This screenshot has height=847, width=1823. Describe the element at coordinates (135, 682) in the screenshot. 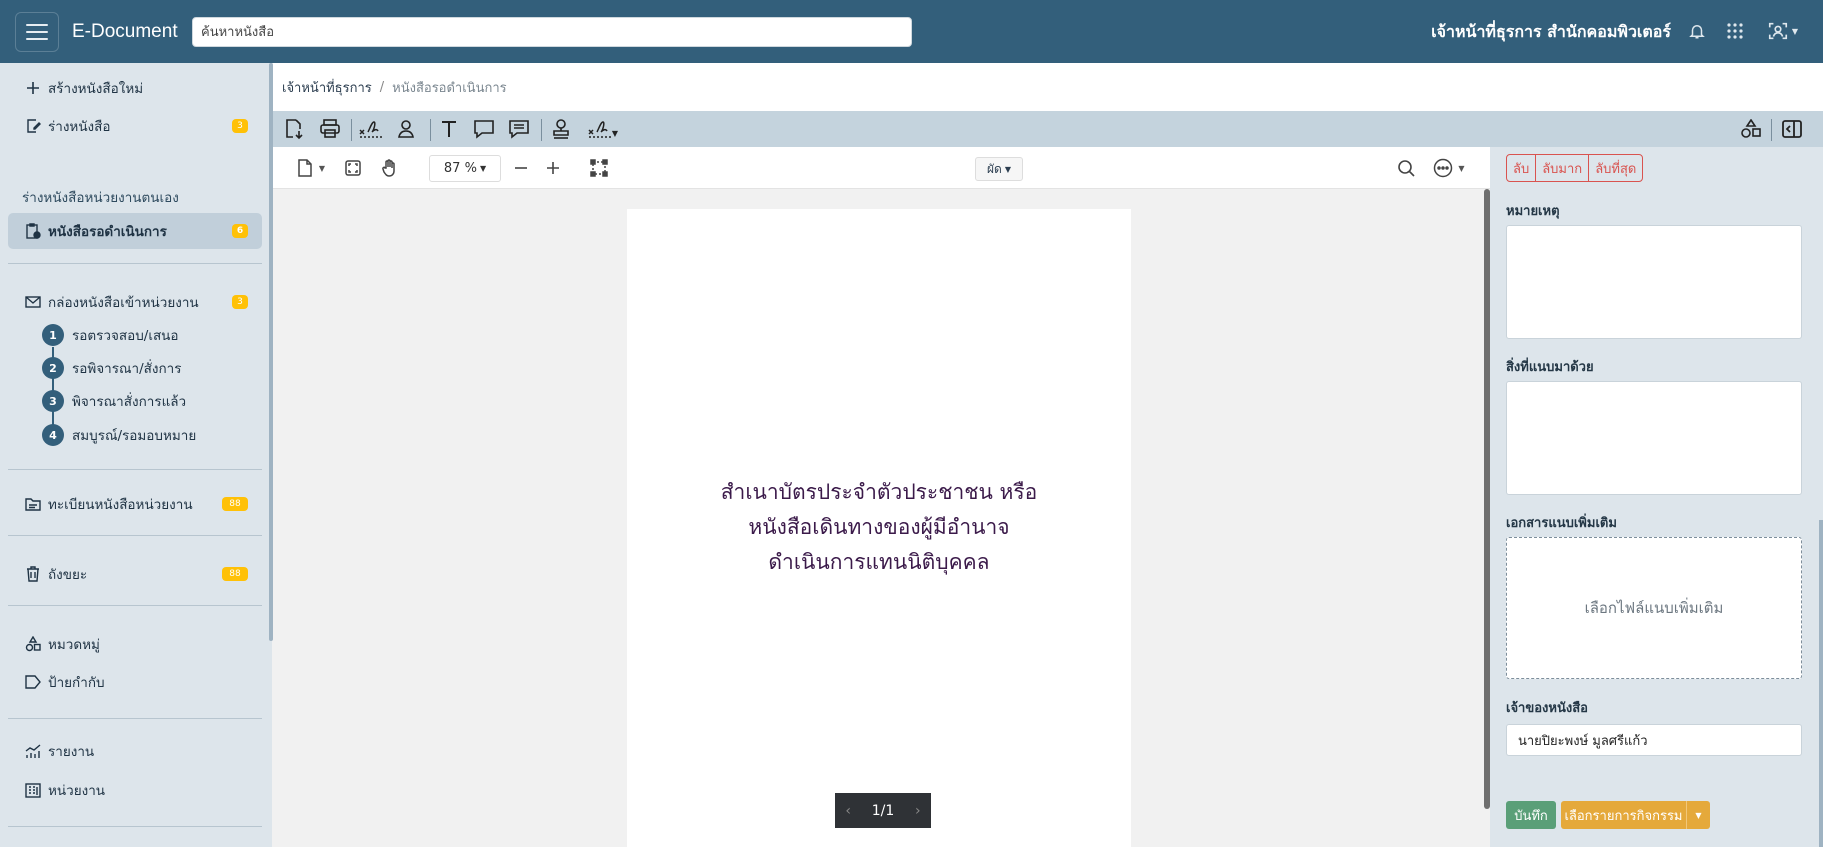

I see `sidebar-item-tag: ป้ายกำกับ` at that location.